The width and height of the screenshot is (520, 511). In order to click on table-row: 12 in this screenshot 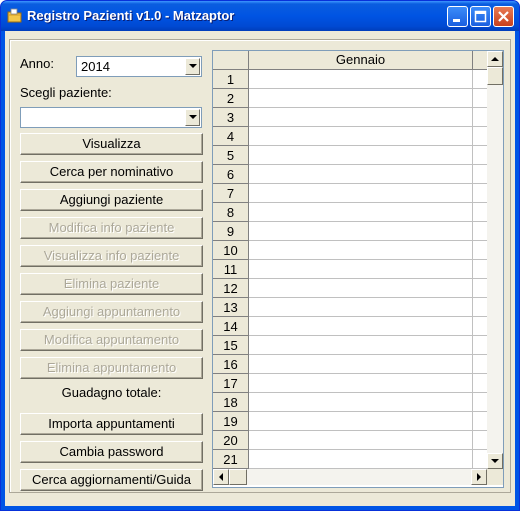, I will do `click(350, 288)`.